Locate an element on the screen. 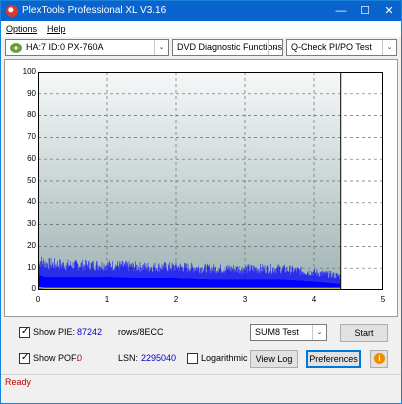 Image resolution: width=402 pixels, height=404 pixels. y-tick-label: 10 is located at coordinates (31, 267).